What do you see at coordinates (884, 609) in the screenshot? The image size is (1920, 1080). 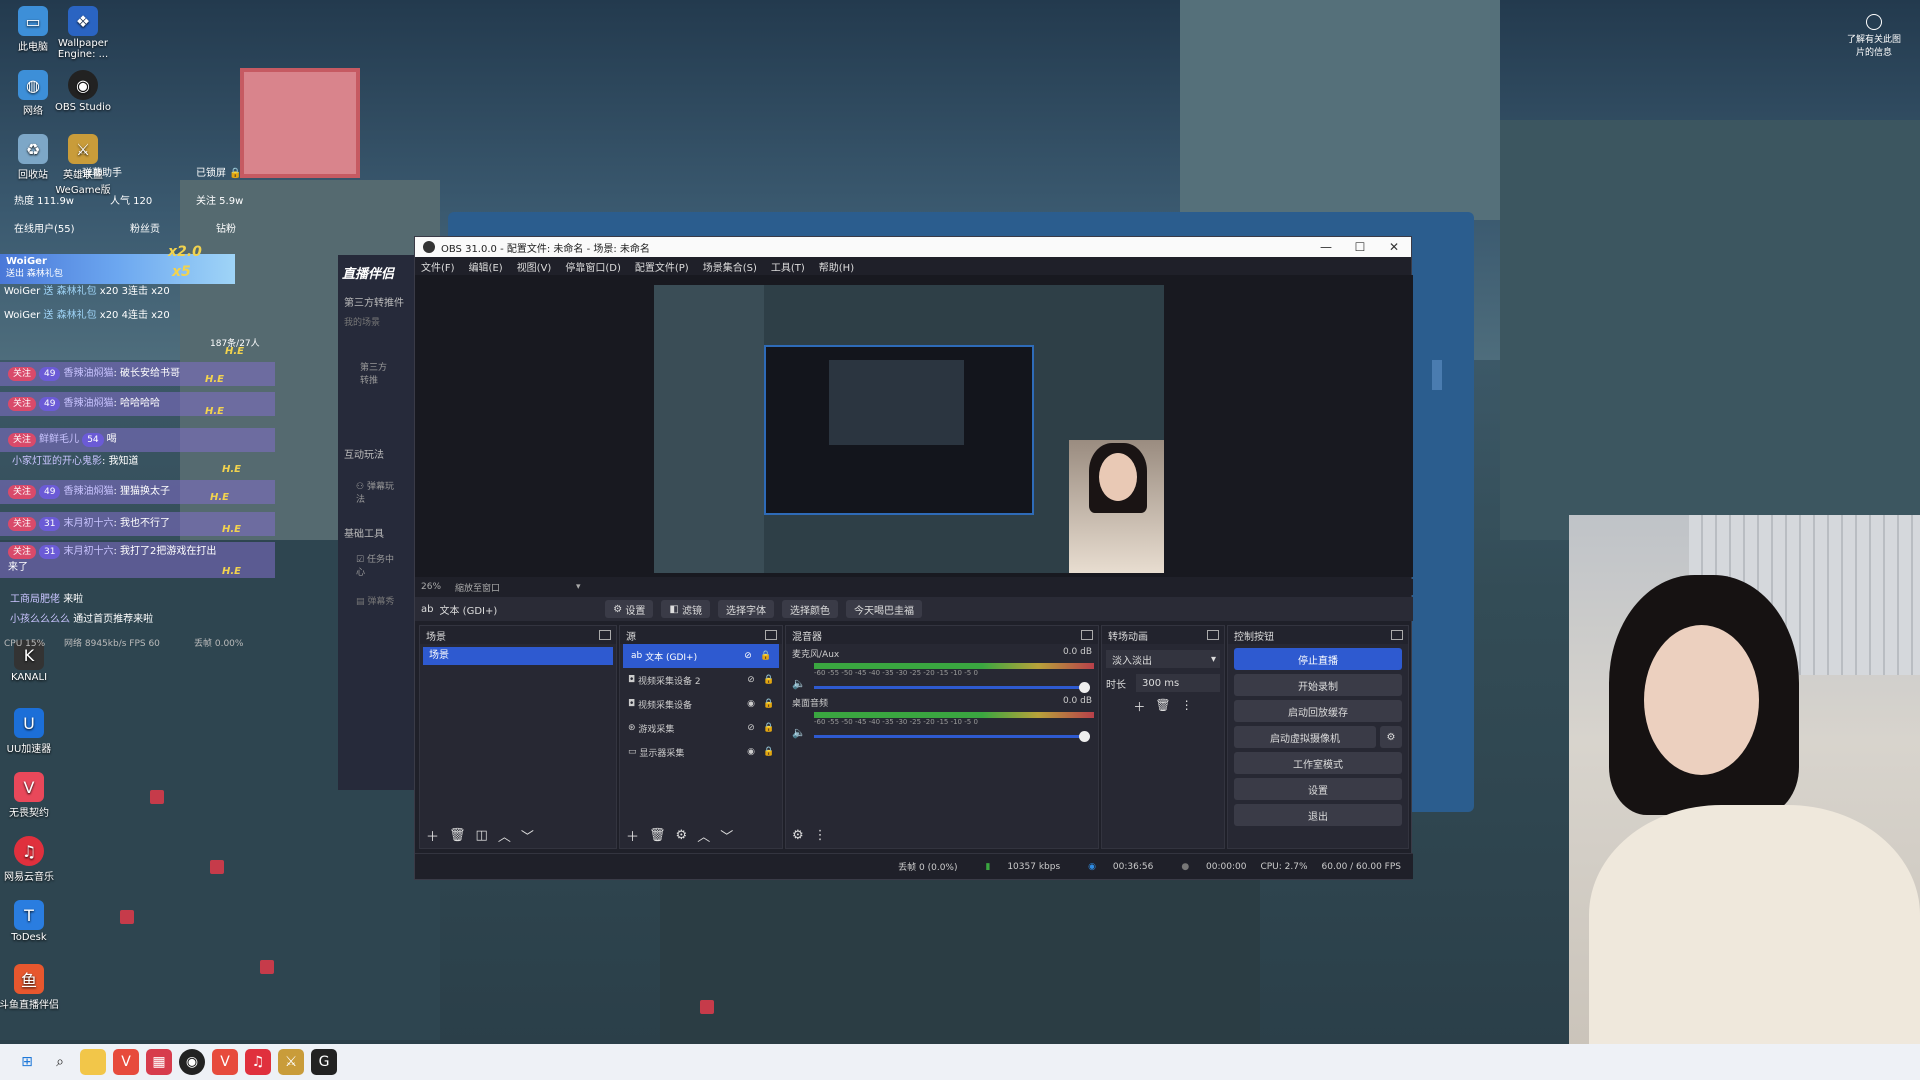 I see `text-content-field: 今天喝巴圭福` at bounding box center [884, 609].